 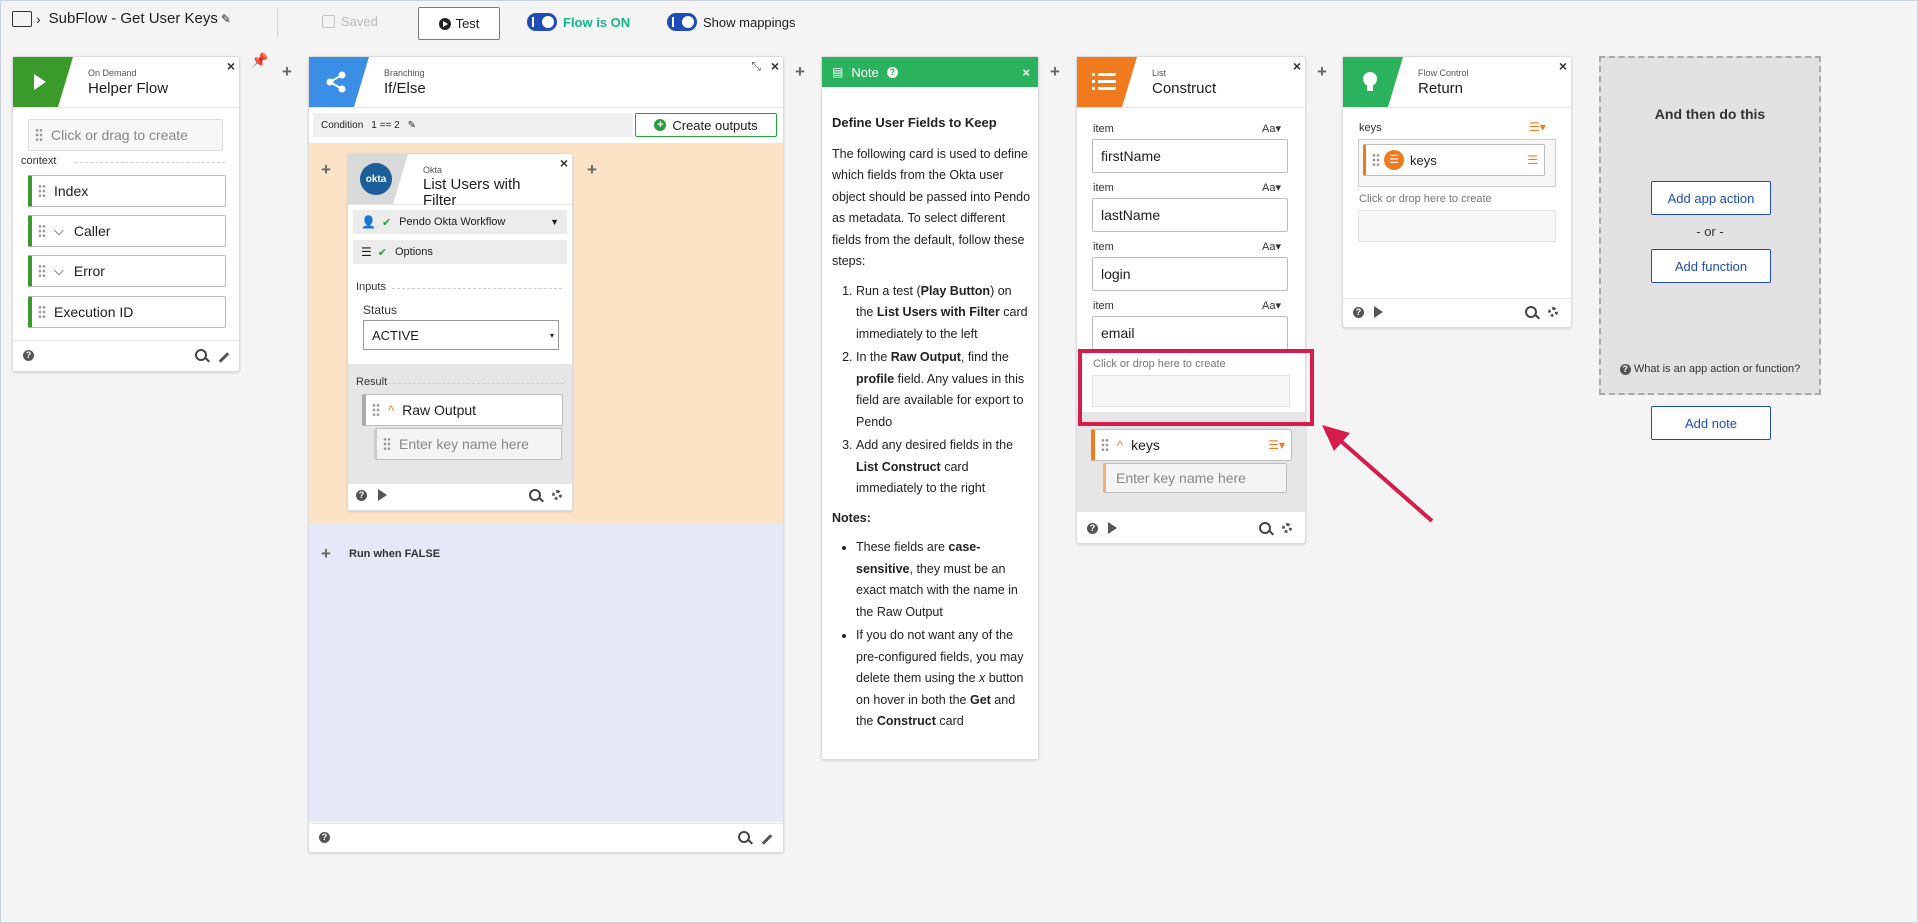 What do you see at coordinates (1190, 274) in the screenshot?
I see `item-input-login: login` at bounding box center [1190, 274].